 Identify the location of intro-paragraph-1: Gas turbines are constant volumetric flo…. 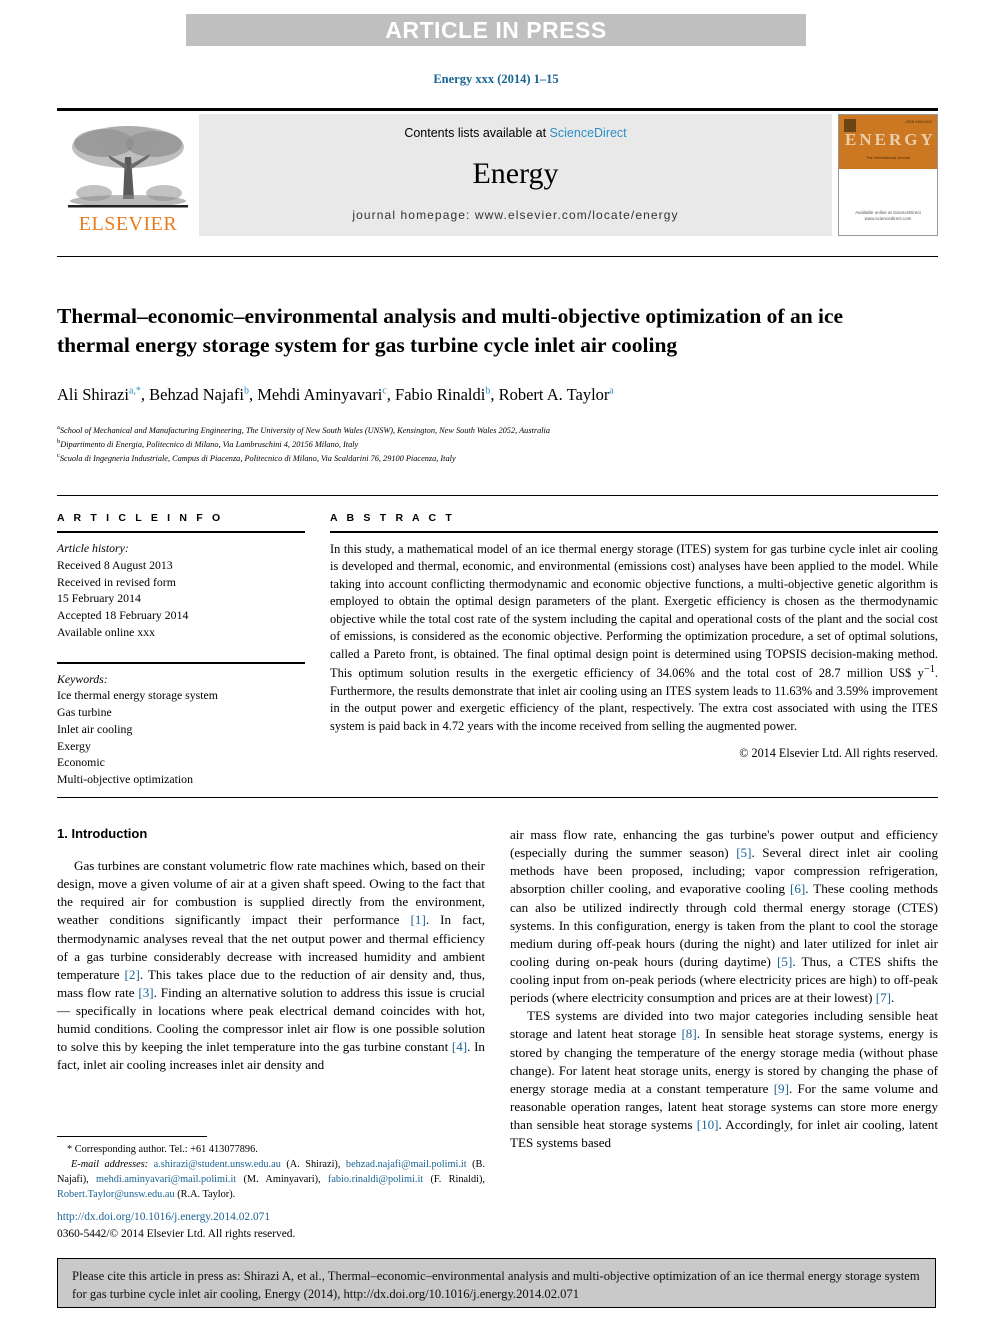
(271, 965).